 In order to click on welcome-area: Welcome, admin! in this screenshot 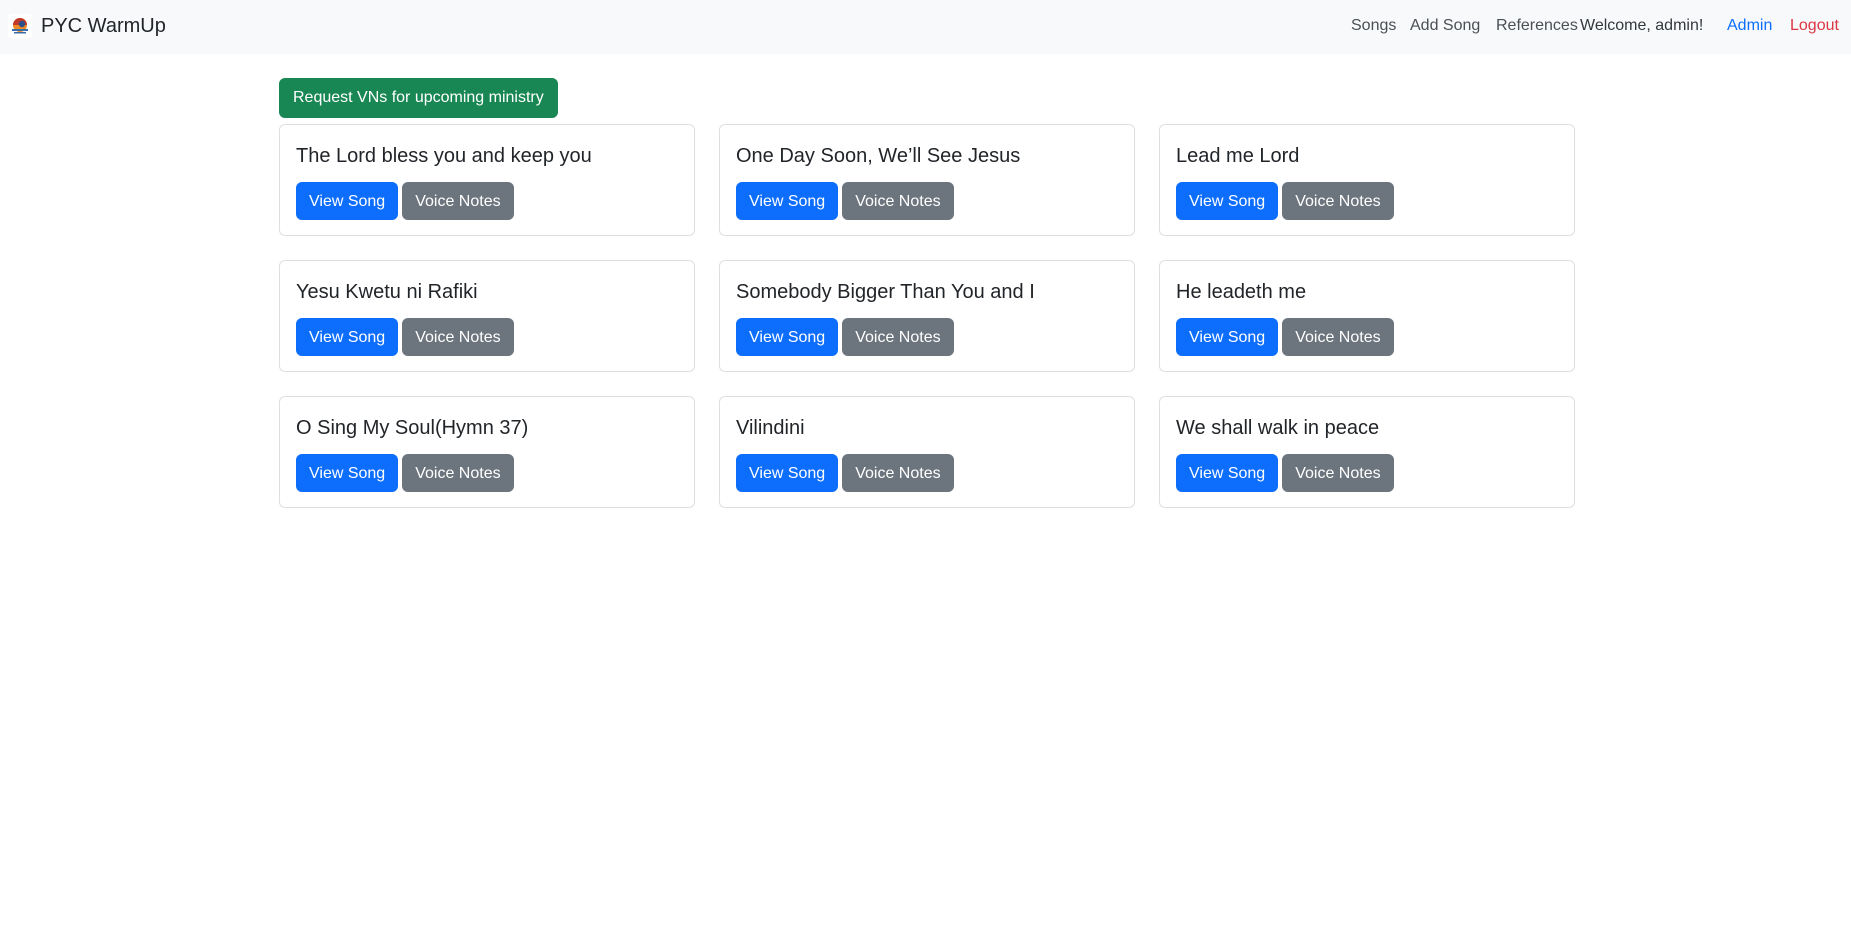, I will do `click(1641, 26)`.